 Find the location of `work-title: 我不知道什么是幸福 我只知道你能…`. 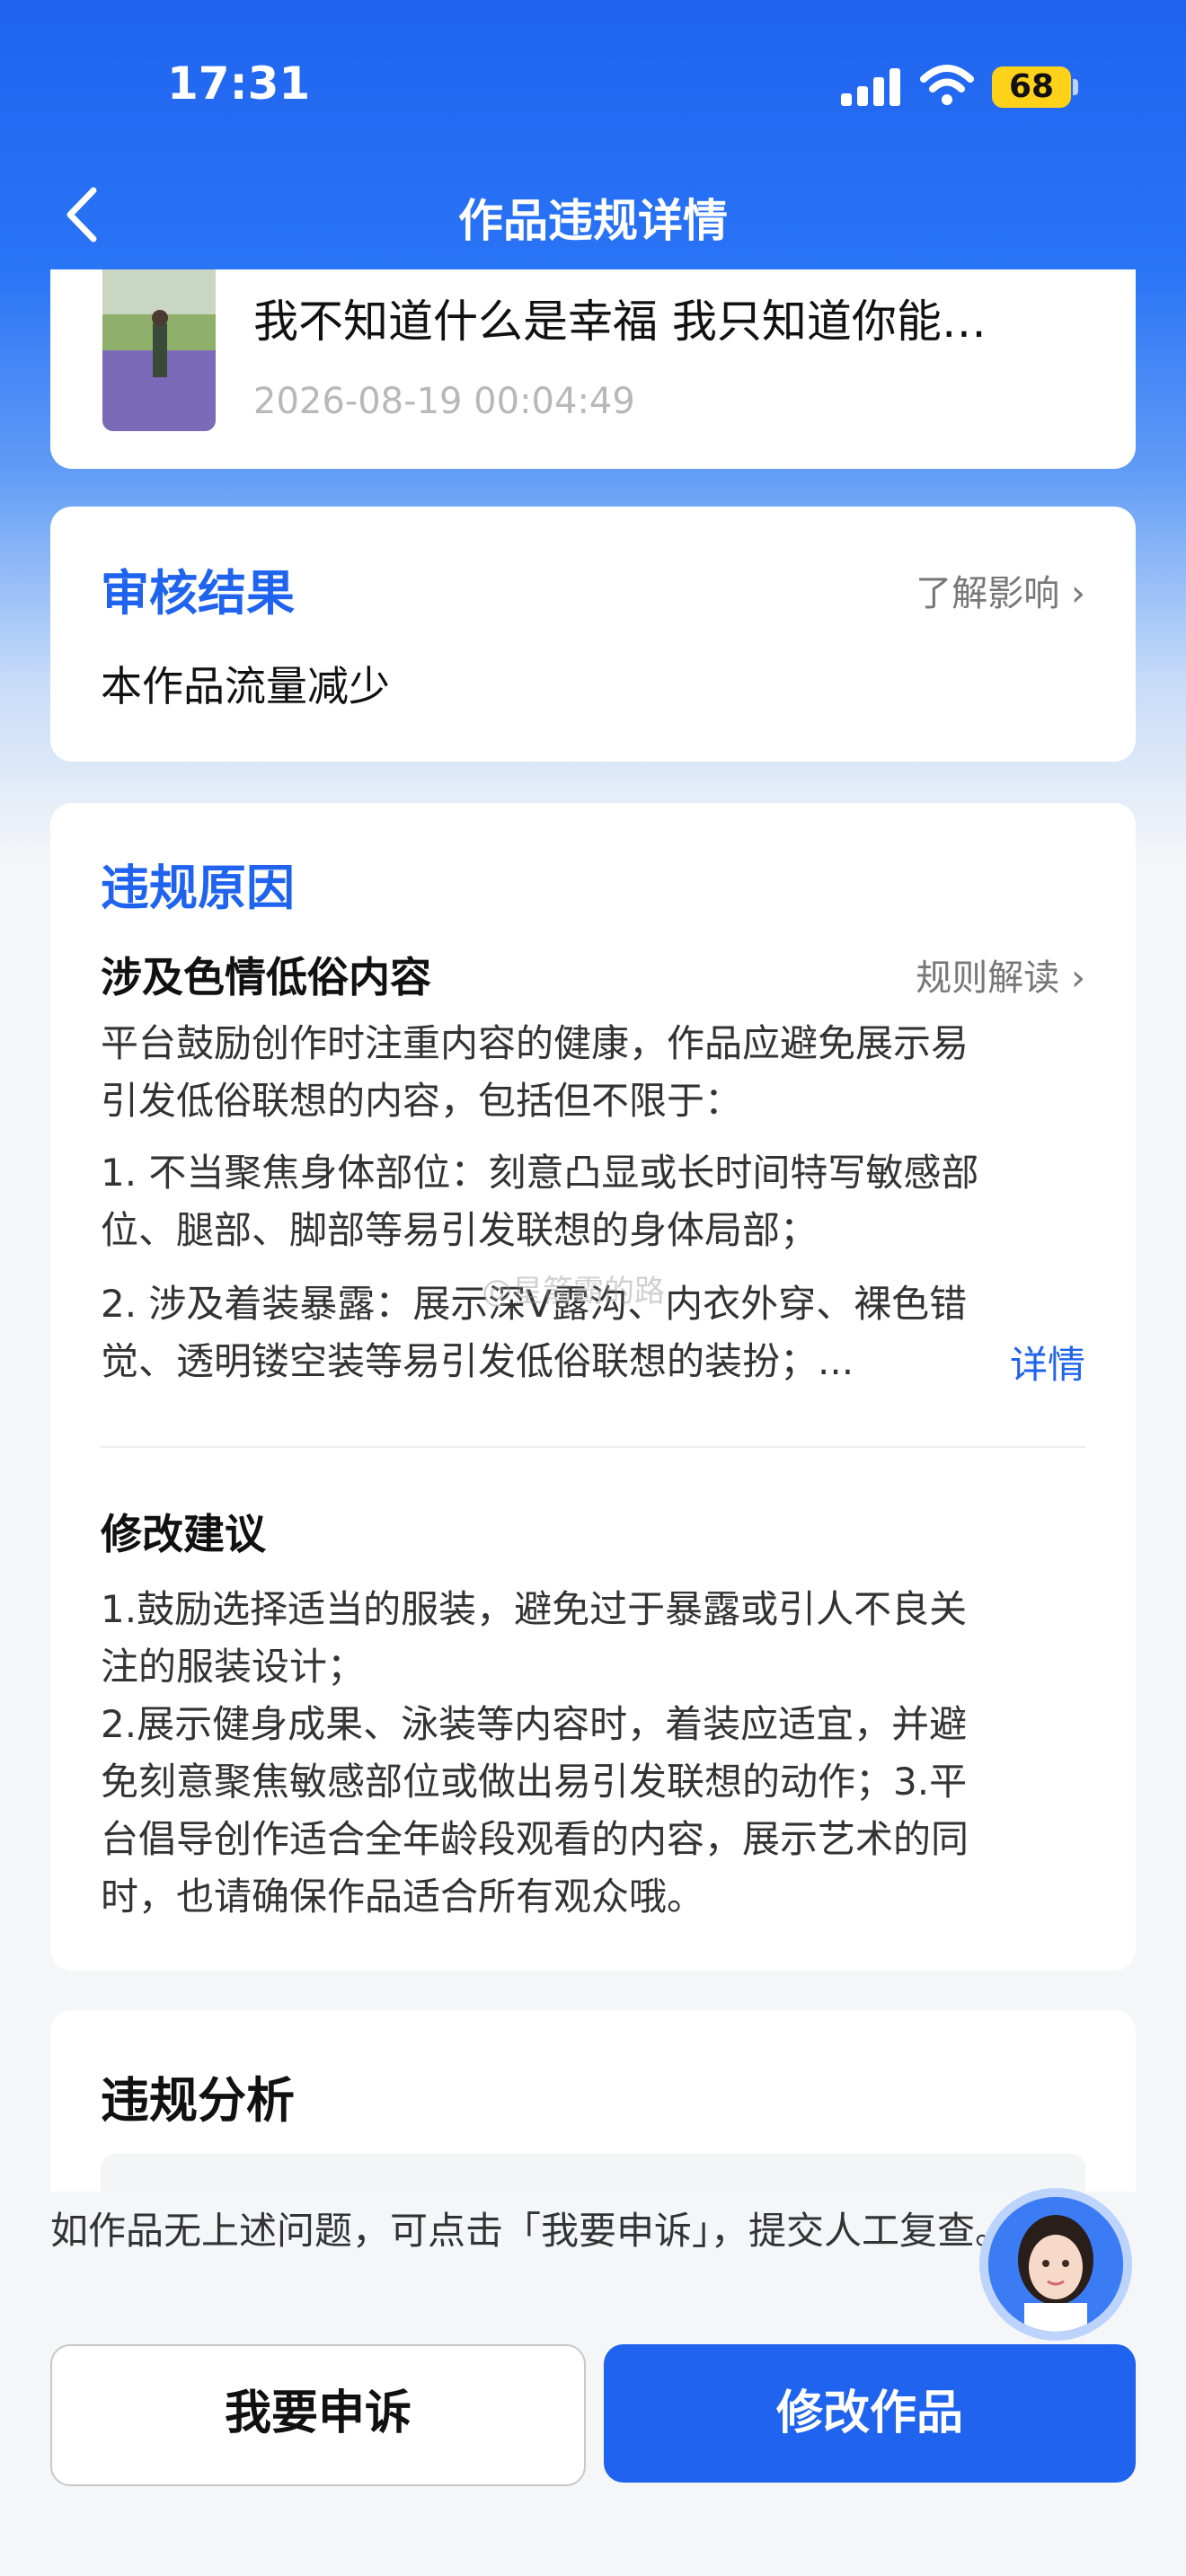

work-title: 我不知道什么是幸福 我只知道你能… is located at coordinates (620, 322).